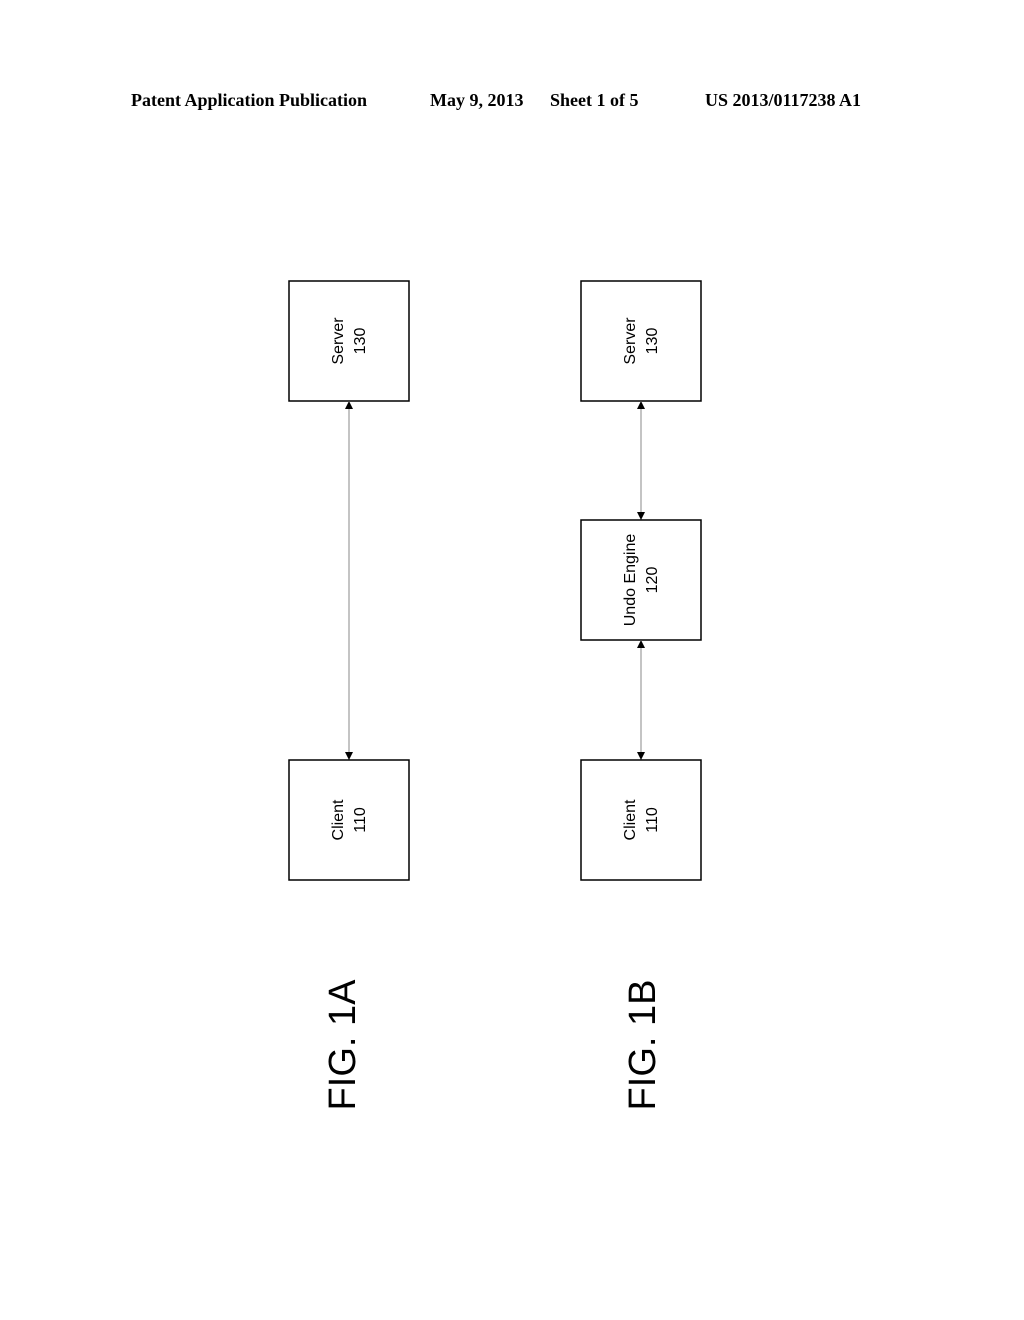  What do you see at coordinates (652, 580) in the screenshot?
I see `undo-engine-ref: 120` at bounding box center [652, 580].